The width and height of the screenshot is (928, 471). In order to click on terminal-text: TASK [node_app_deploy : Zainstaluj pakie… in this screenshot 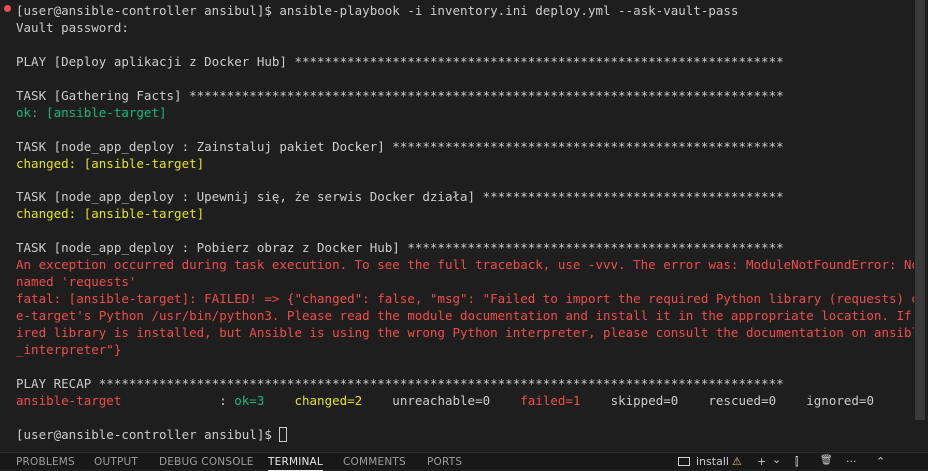, I will do `click(400, 146)`.